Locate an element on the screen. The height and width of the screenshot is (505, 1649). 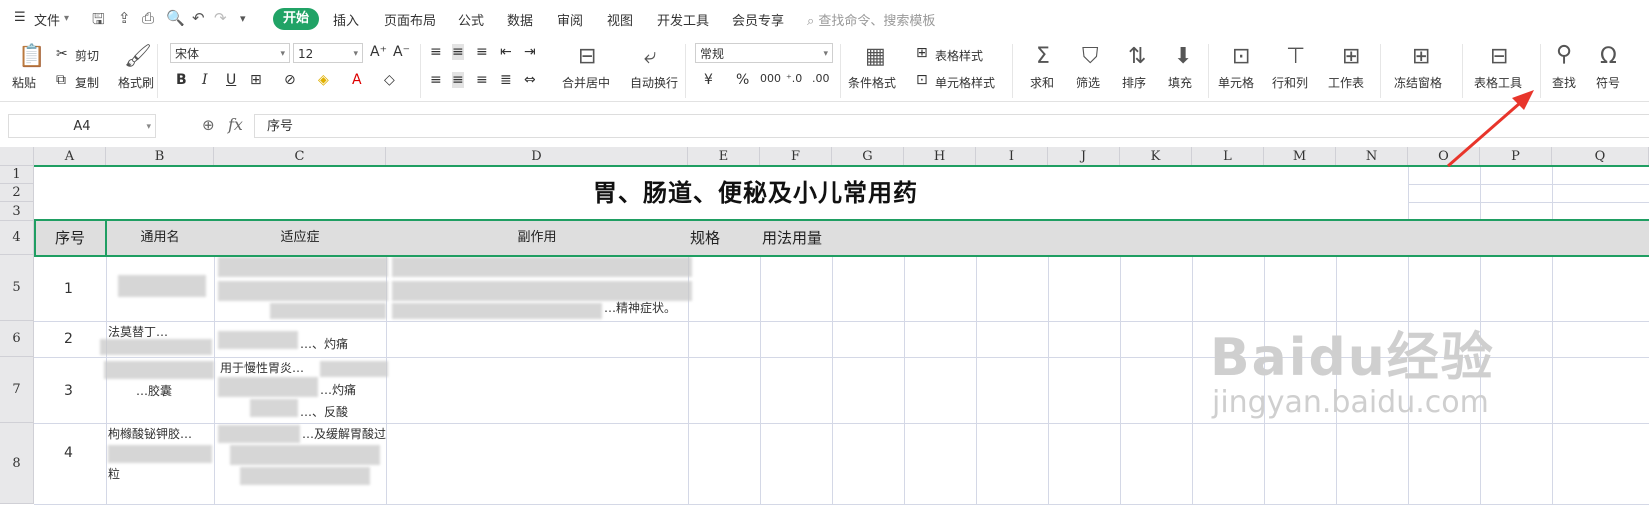
increase-decimal-icon: ⁺.0 is located at coordinates (794, 78).